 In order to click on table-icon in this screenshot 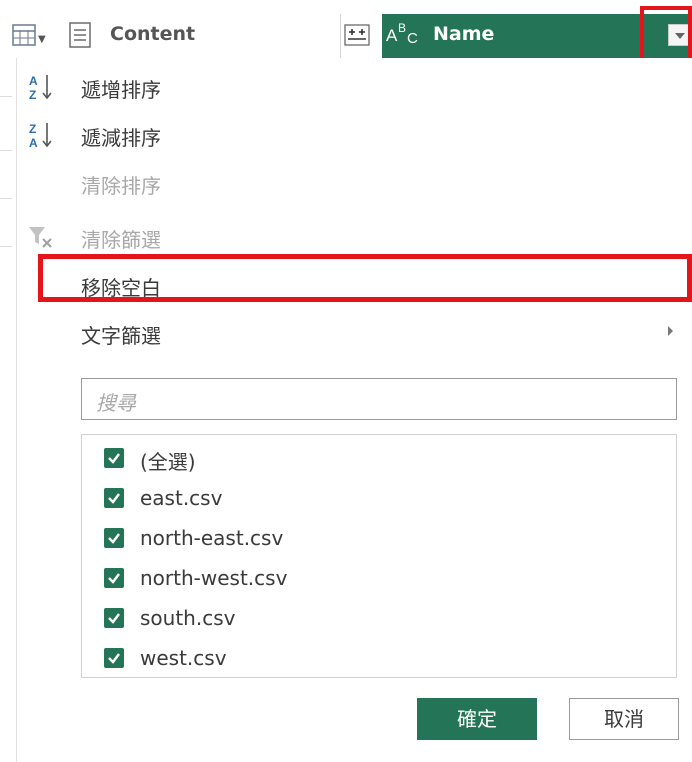, I will do `click(24, 35)`.